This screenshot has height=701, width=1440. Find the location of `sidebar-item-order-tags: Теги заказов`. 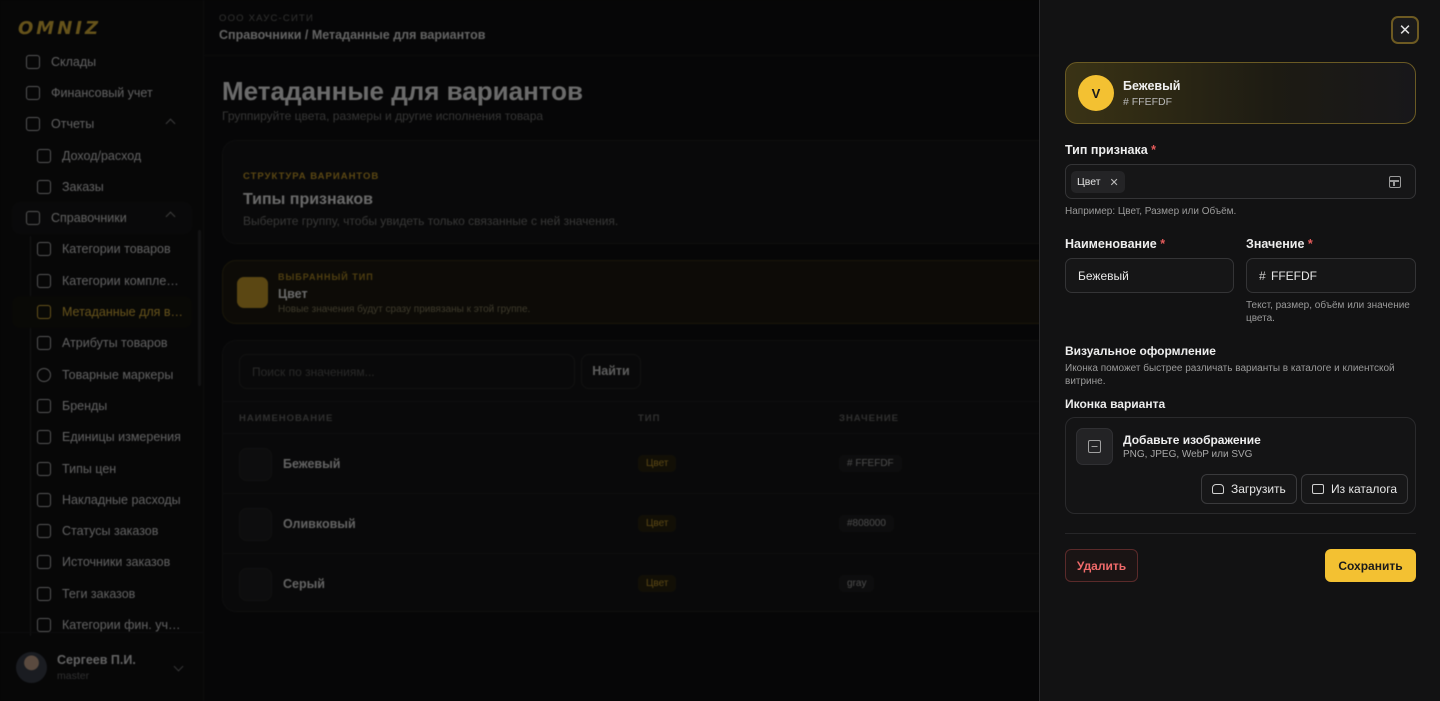

sidebar-item-order-tags: Теги заказов is located at coordinates (102, 593).